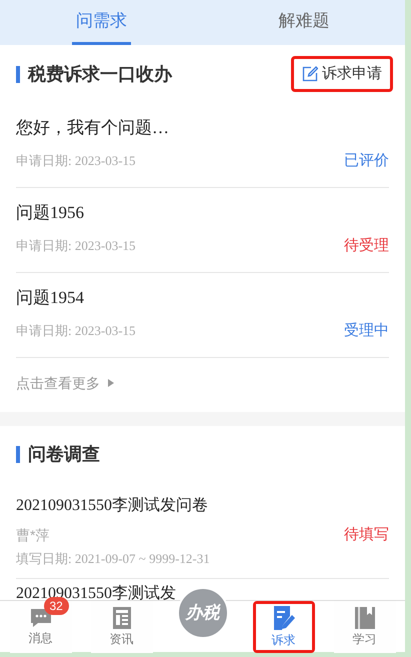 This screenshot has width=411, height=657. What do you see at coordinates (366, 246) in the screenshot?
I see `status-label: 待受理` at bounding box center [366, 246].